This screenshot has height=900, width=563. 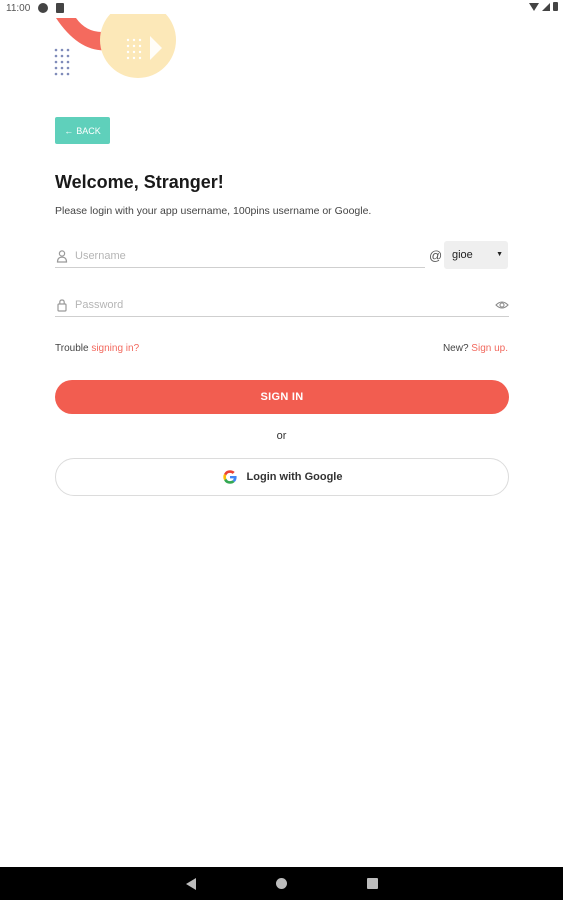 I want to click on sign-up-link: Sign up., so click(x=489, y=348).